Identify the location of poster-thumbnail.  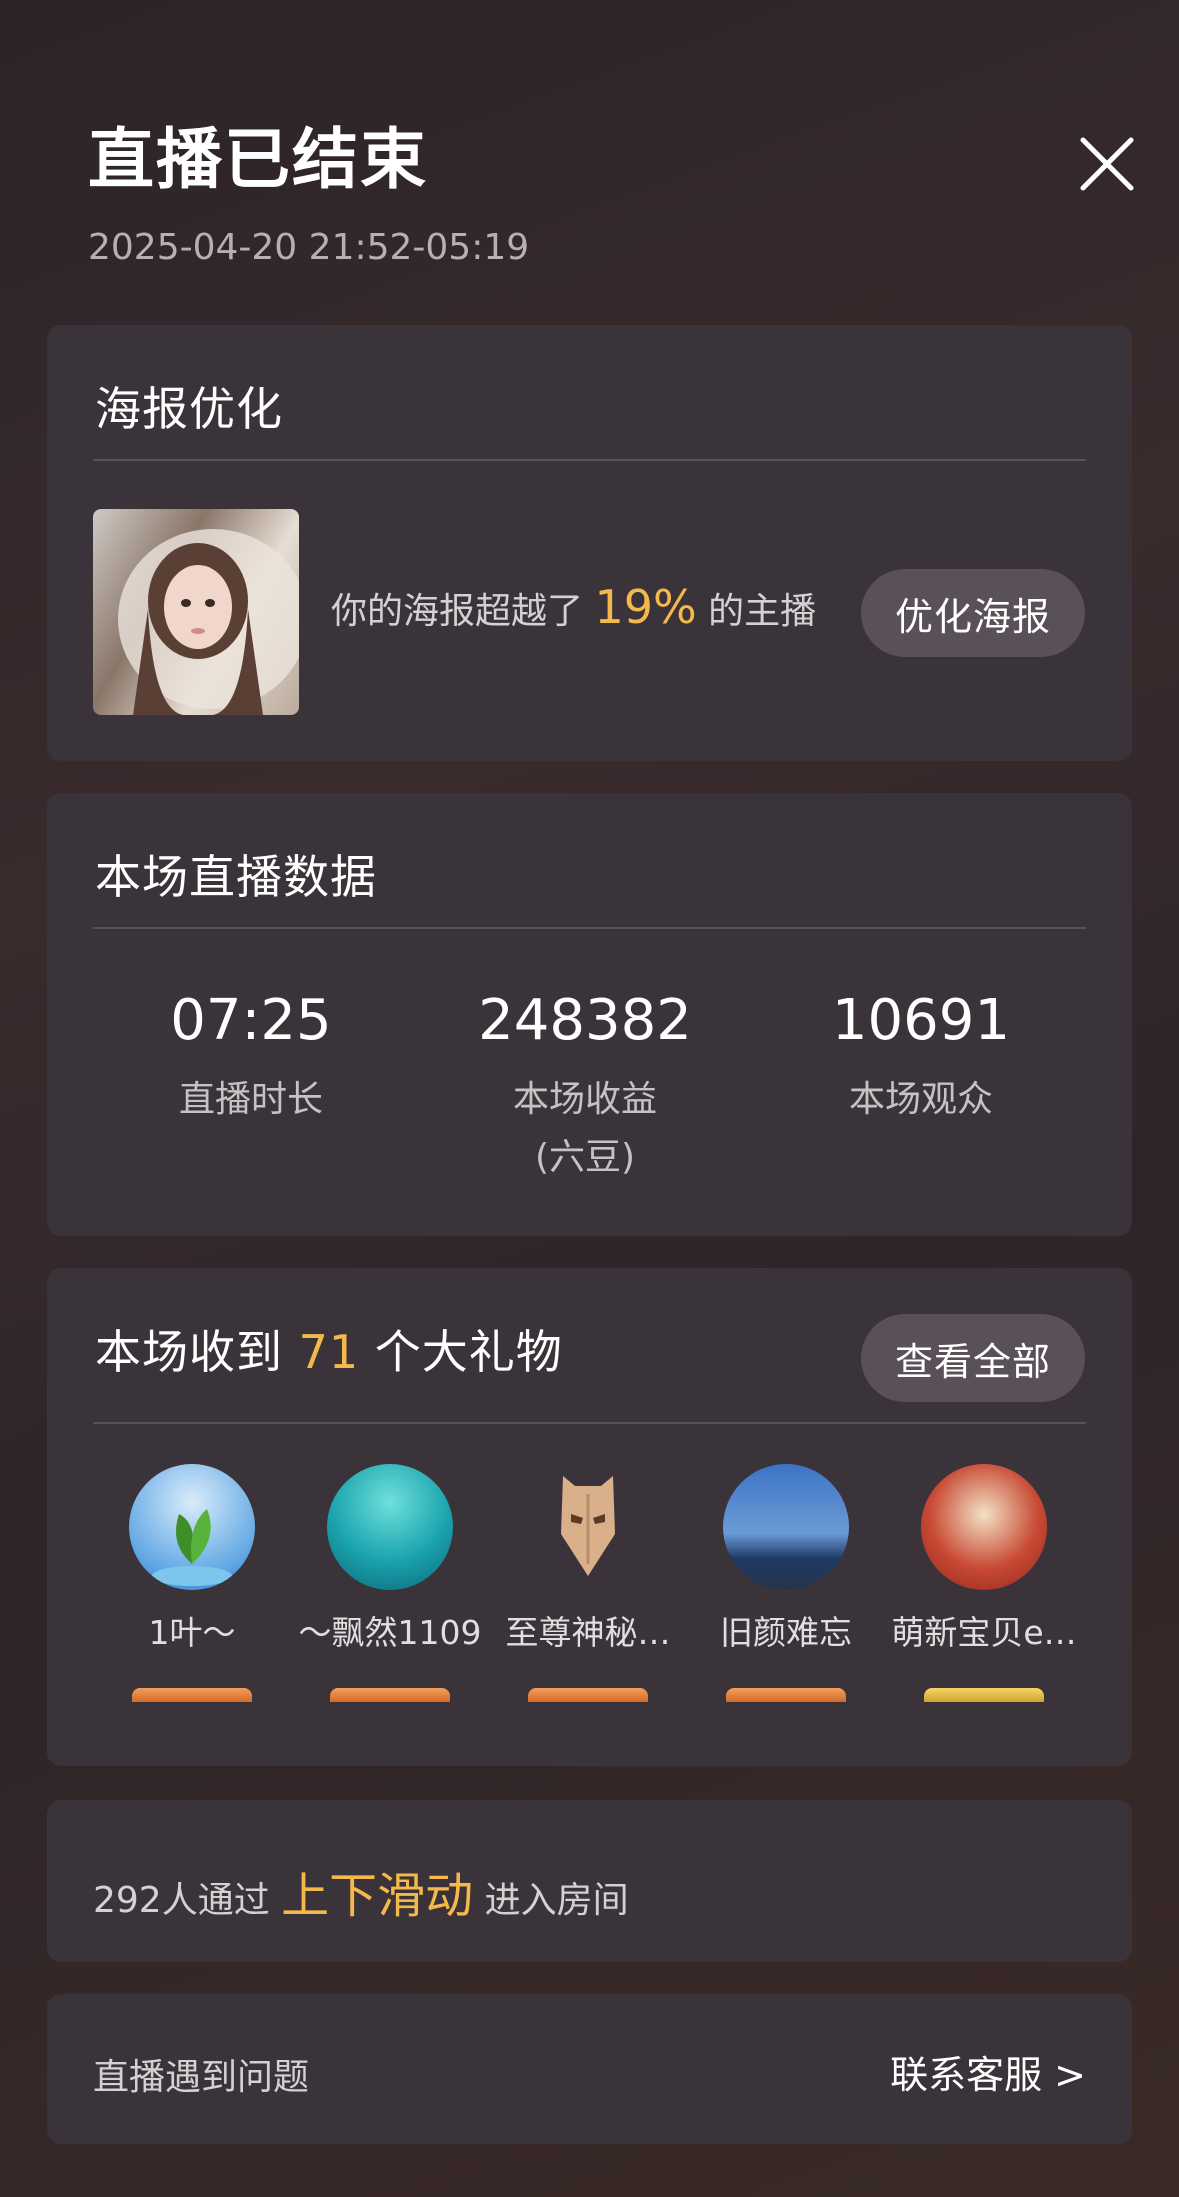
(196, 612).